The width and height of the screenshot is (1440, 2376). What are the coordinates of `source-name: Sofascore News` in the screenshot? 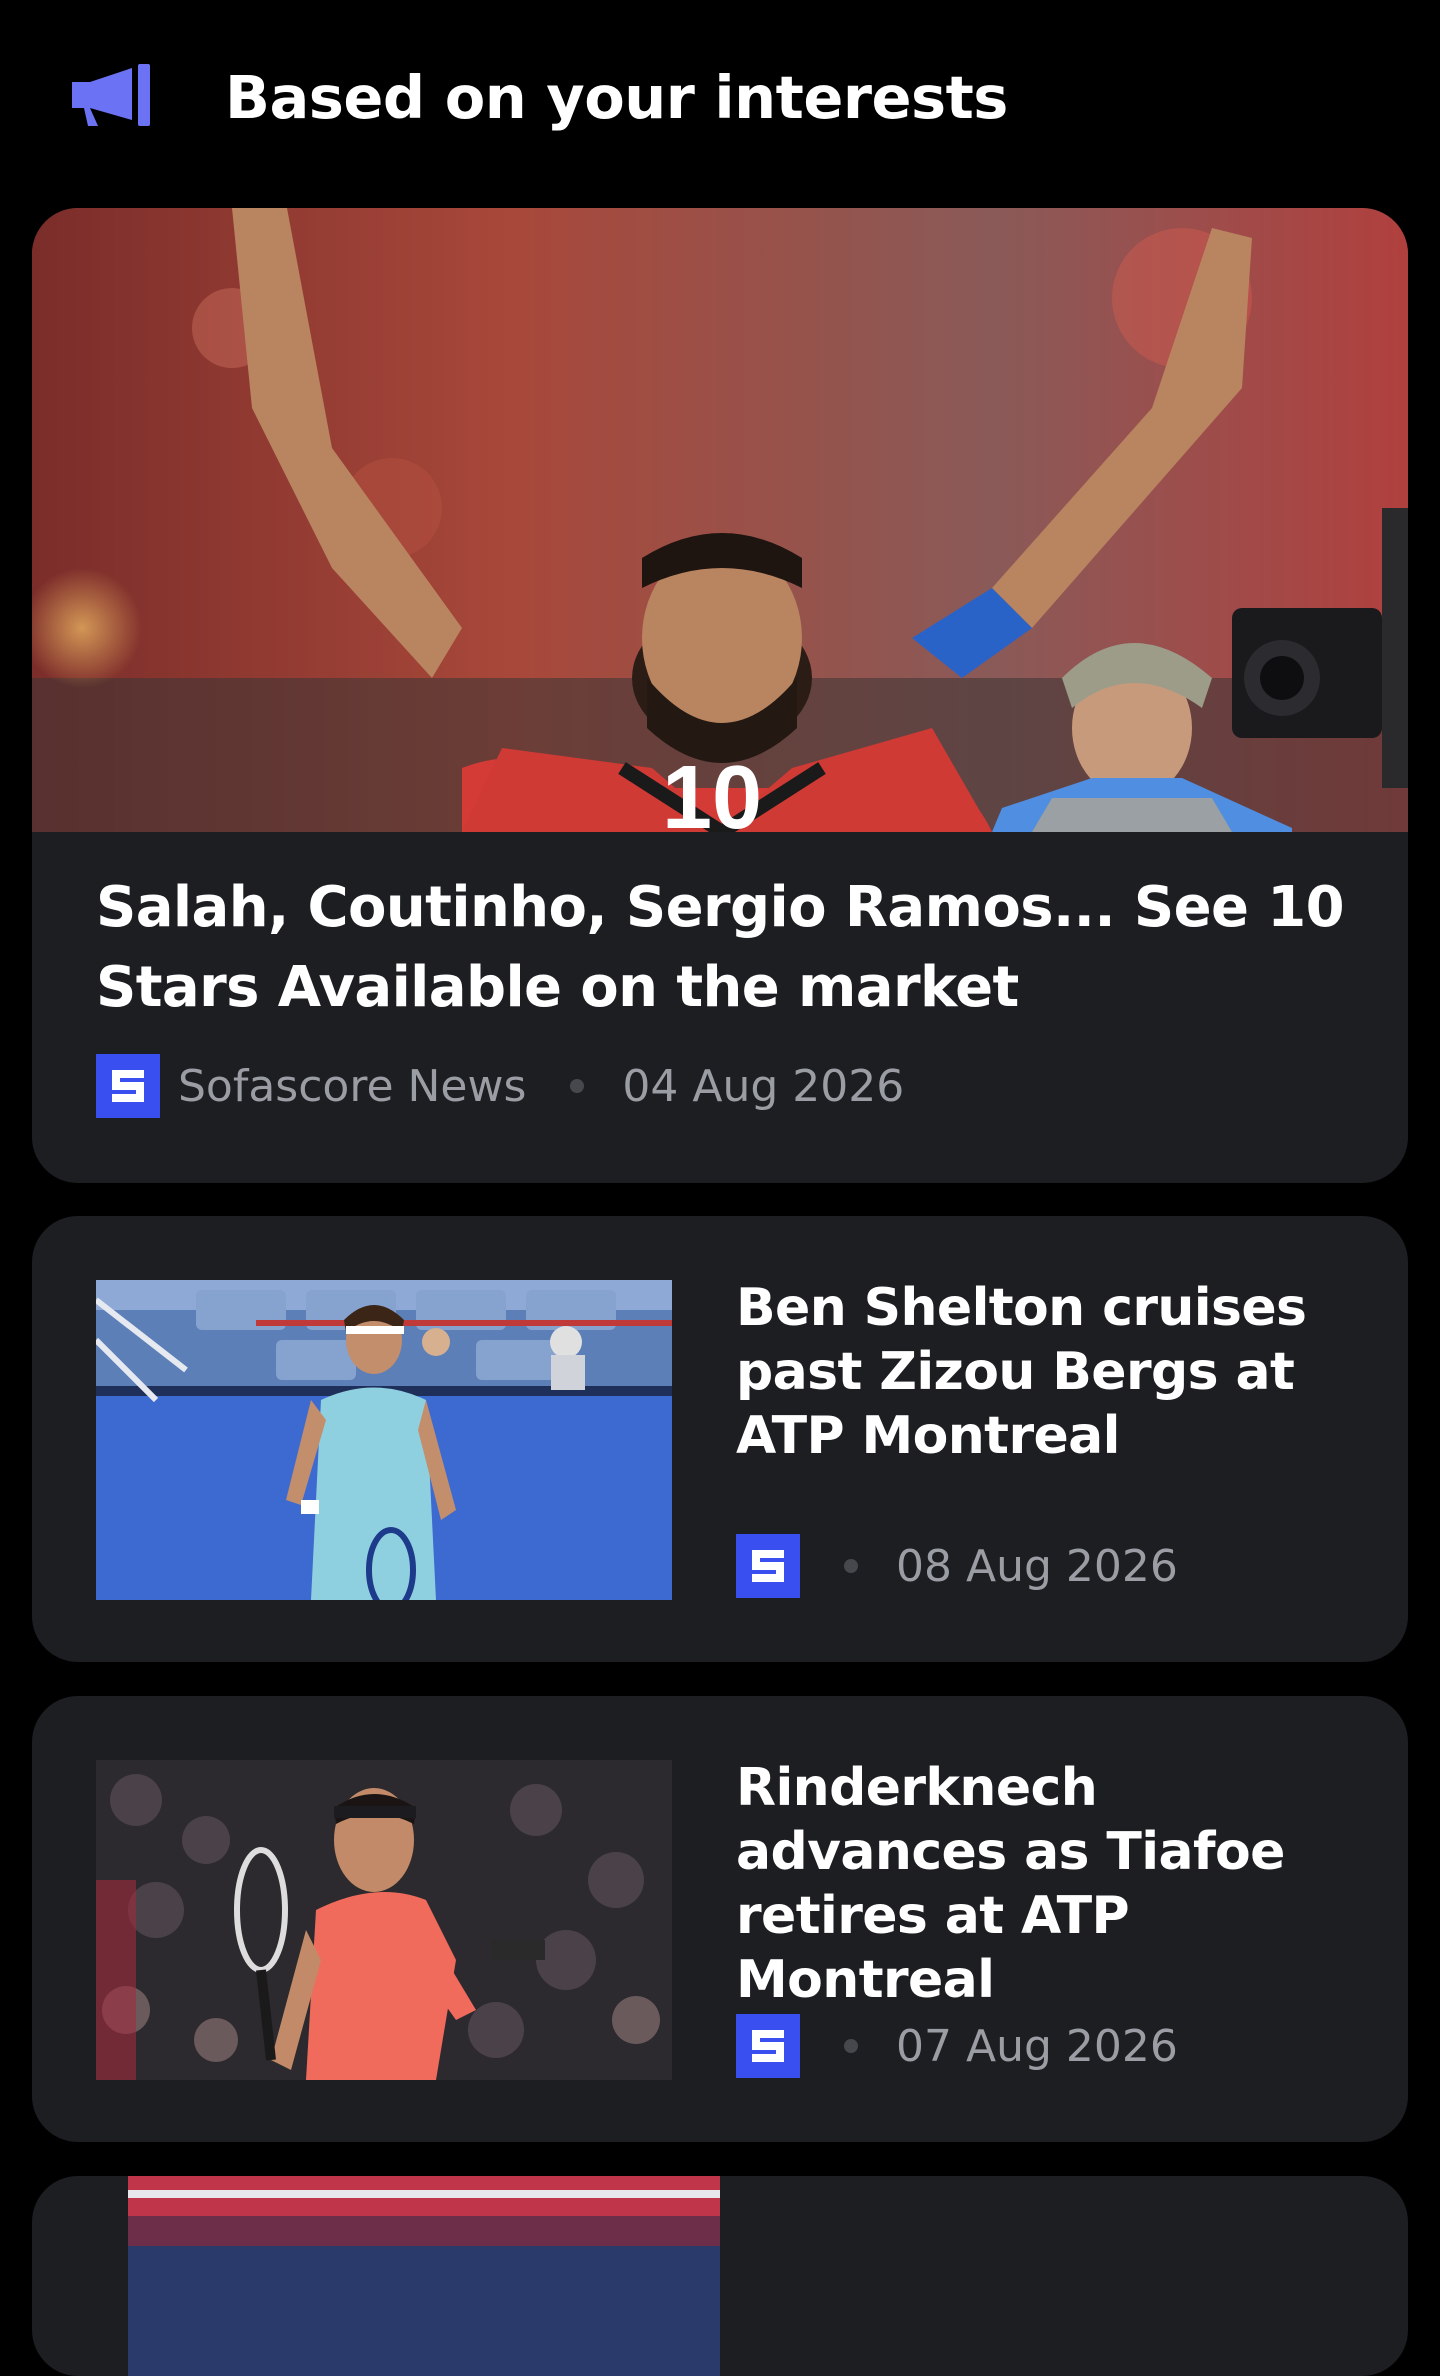 It's located at (352, 1086).